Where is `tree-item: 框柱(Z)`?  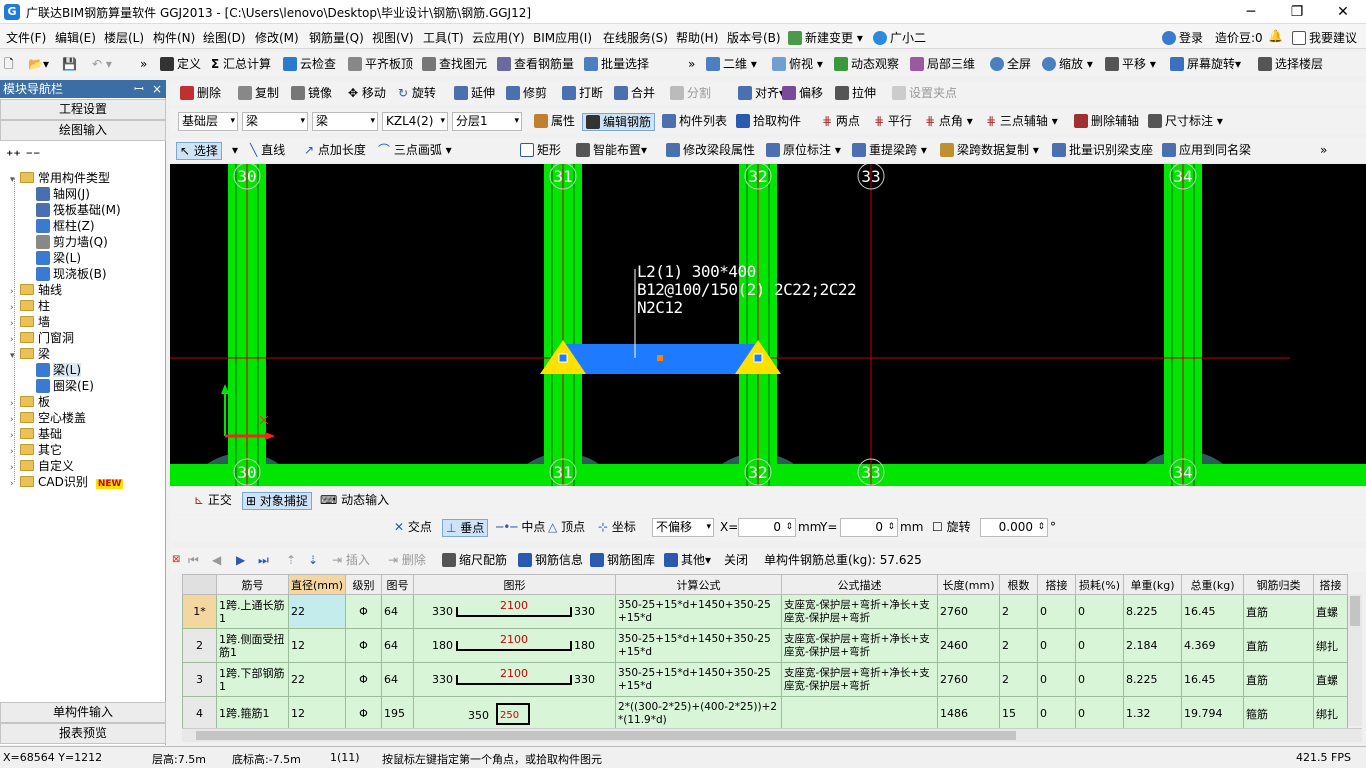 tree-item: 框柱(Z) is located at coordinates (65, 226).